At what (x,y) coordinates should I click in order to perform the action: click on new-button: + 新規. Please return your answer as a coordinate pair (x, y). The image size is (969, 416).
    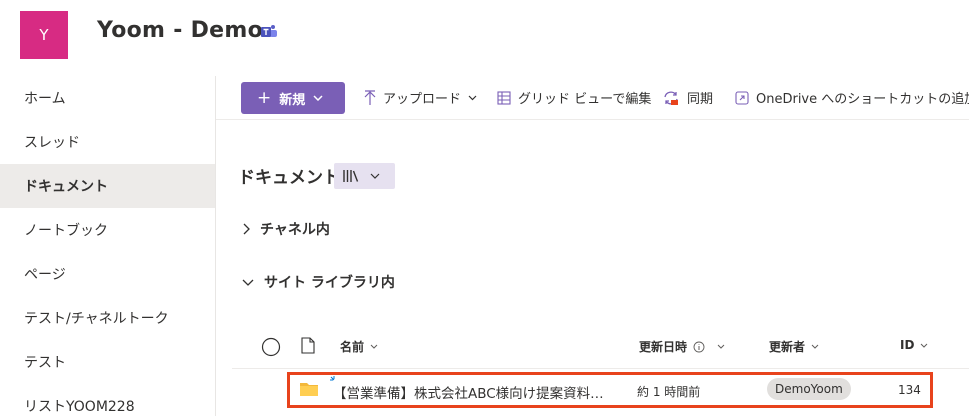
    Looking at the image, I should click on (293, 98).